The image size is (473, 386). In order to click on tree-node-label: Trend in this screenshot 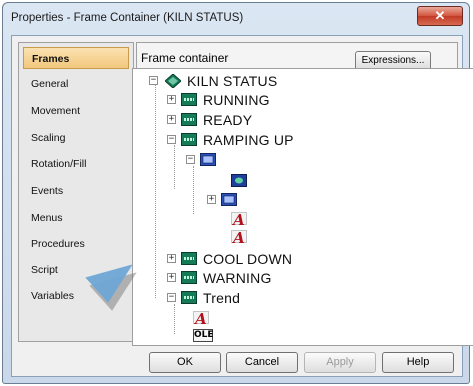, I will do `click(222, 298)`.